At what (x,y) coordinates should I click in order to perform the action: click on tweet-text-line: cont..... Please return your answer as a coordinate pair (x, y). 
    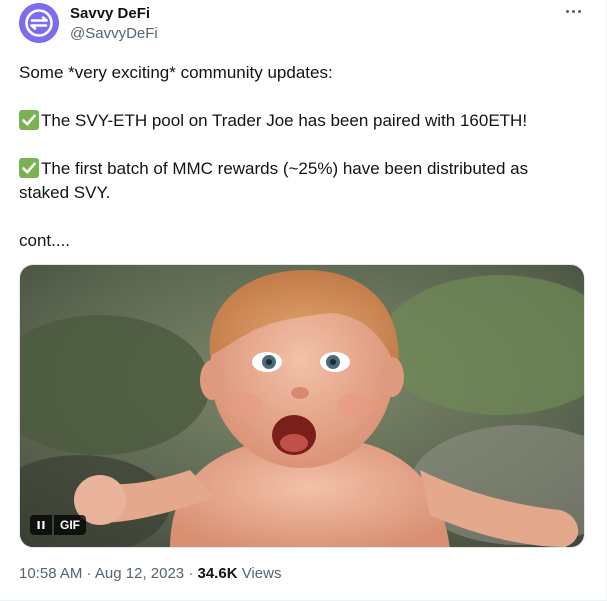
    Looking at the image, I should click on (45, 240).